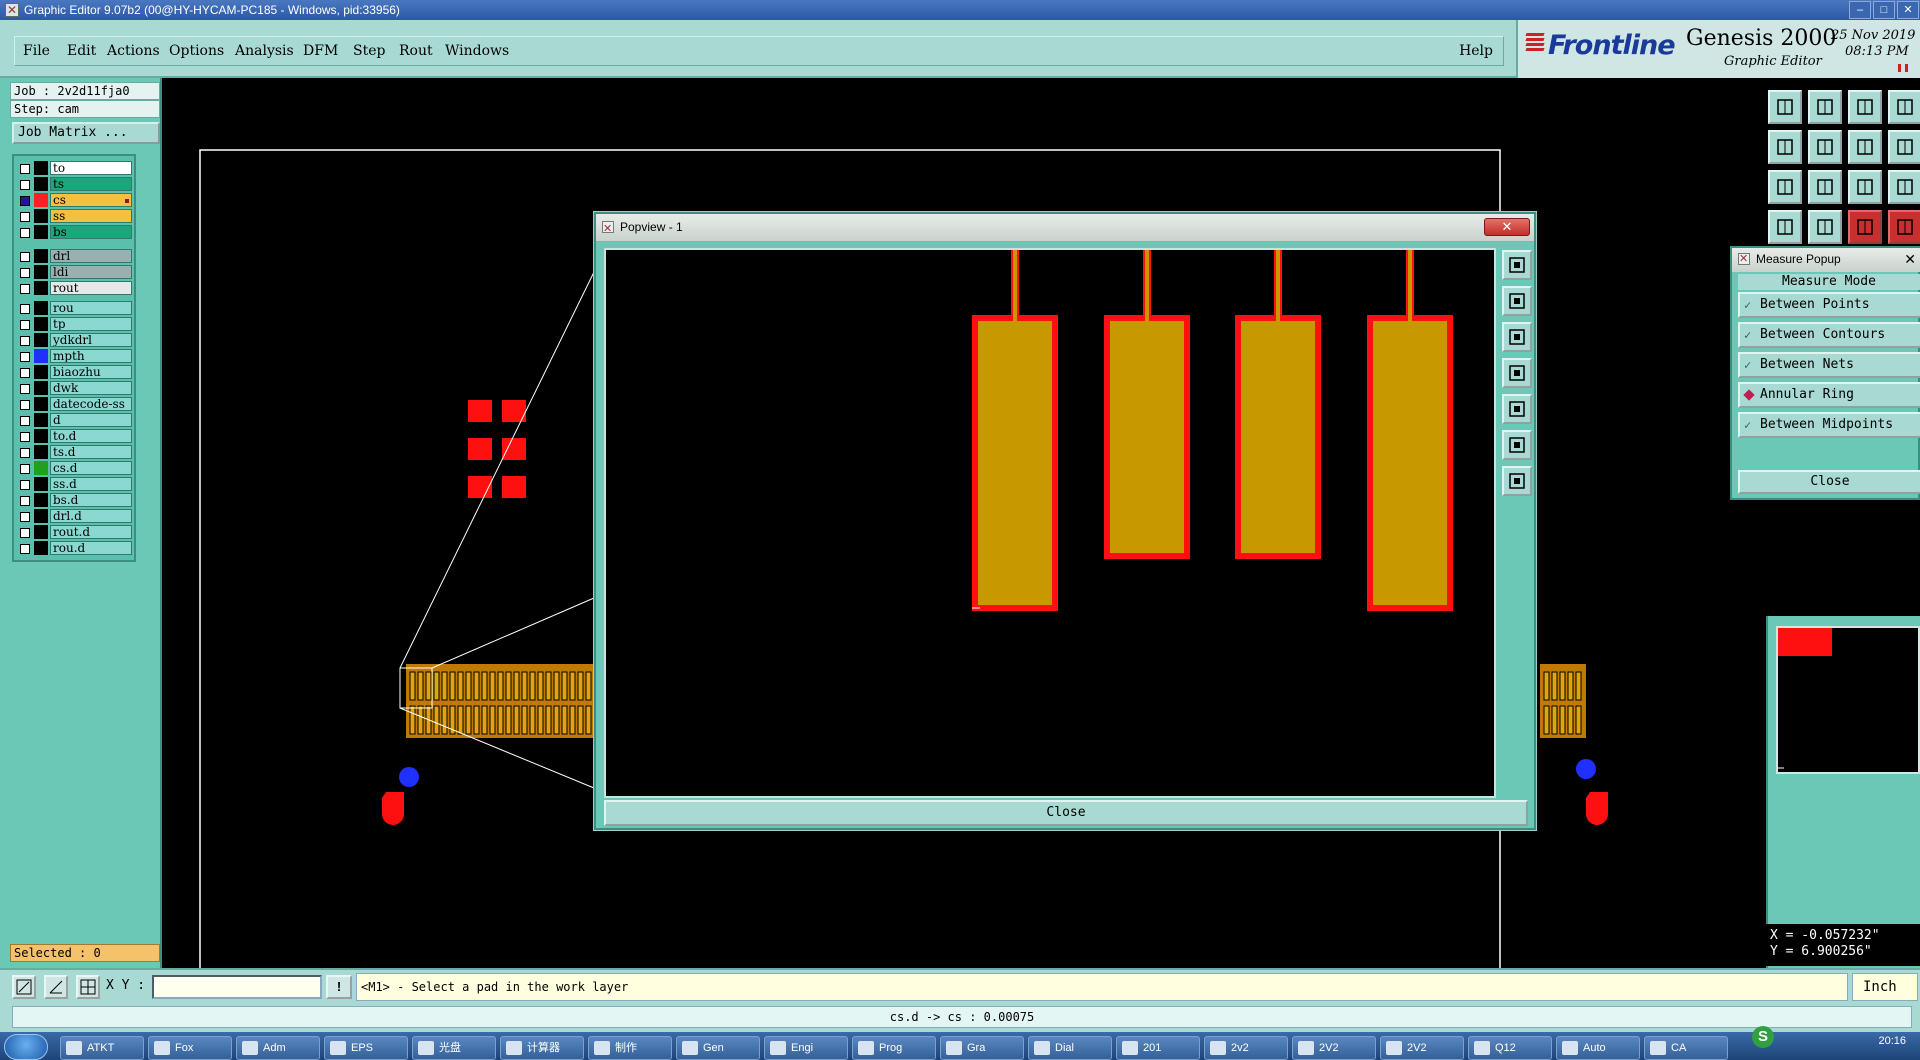 Image resolution: width=1920 pixels, height=1060 pixels. What do you see at coordinates (1422, 1048) in the screenshot?
I see `taskbar-item: 2V2` at bounding box center [1422, 1048].